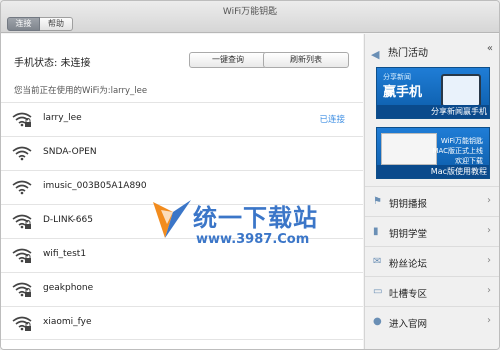 The height and width of the screenshot is (350, 500). Describe the element at coordinates (172, 219) in the screenshot. I see `watermark-logo-icon` at that location.